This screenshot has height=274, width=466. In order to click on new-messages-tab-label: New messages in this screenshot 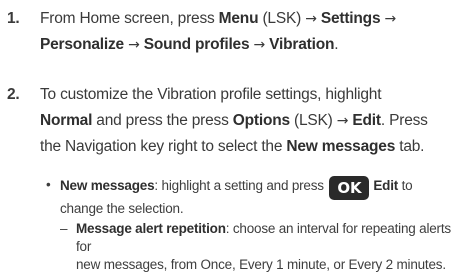, I will do `click(341, 146)`.